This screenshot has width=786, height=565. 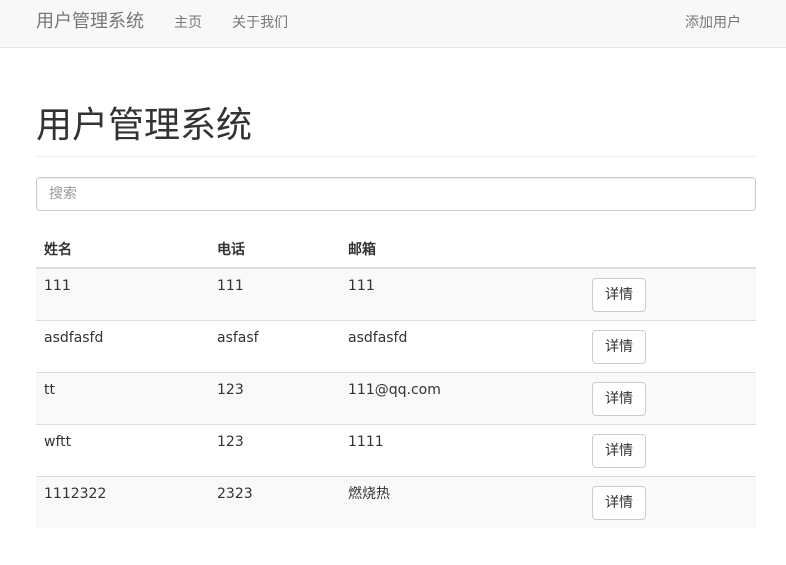 What do you see at coordinates (274, 346) in the screenshot?
I see `cell-phone: asfasf` at bounding box center [274, 346].